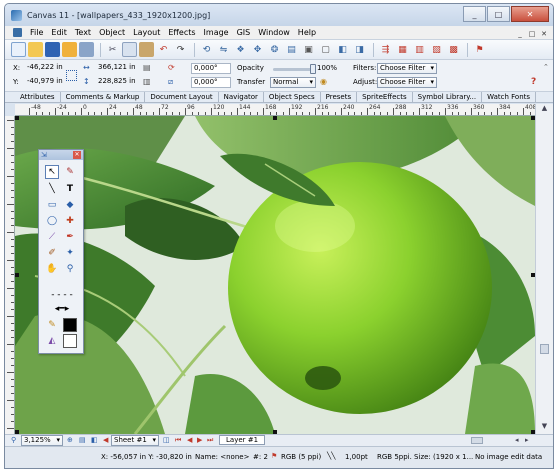 This screenshot has width=560, height=474. What do you see at coordinates (342, 49) in the screenshot?
I see `bring-front-icon: ◧` at bounding box center [342, 49].